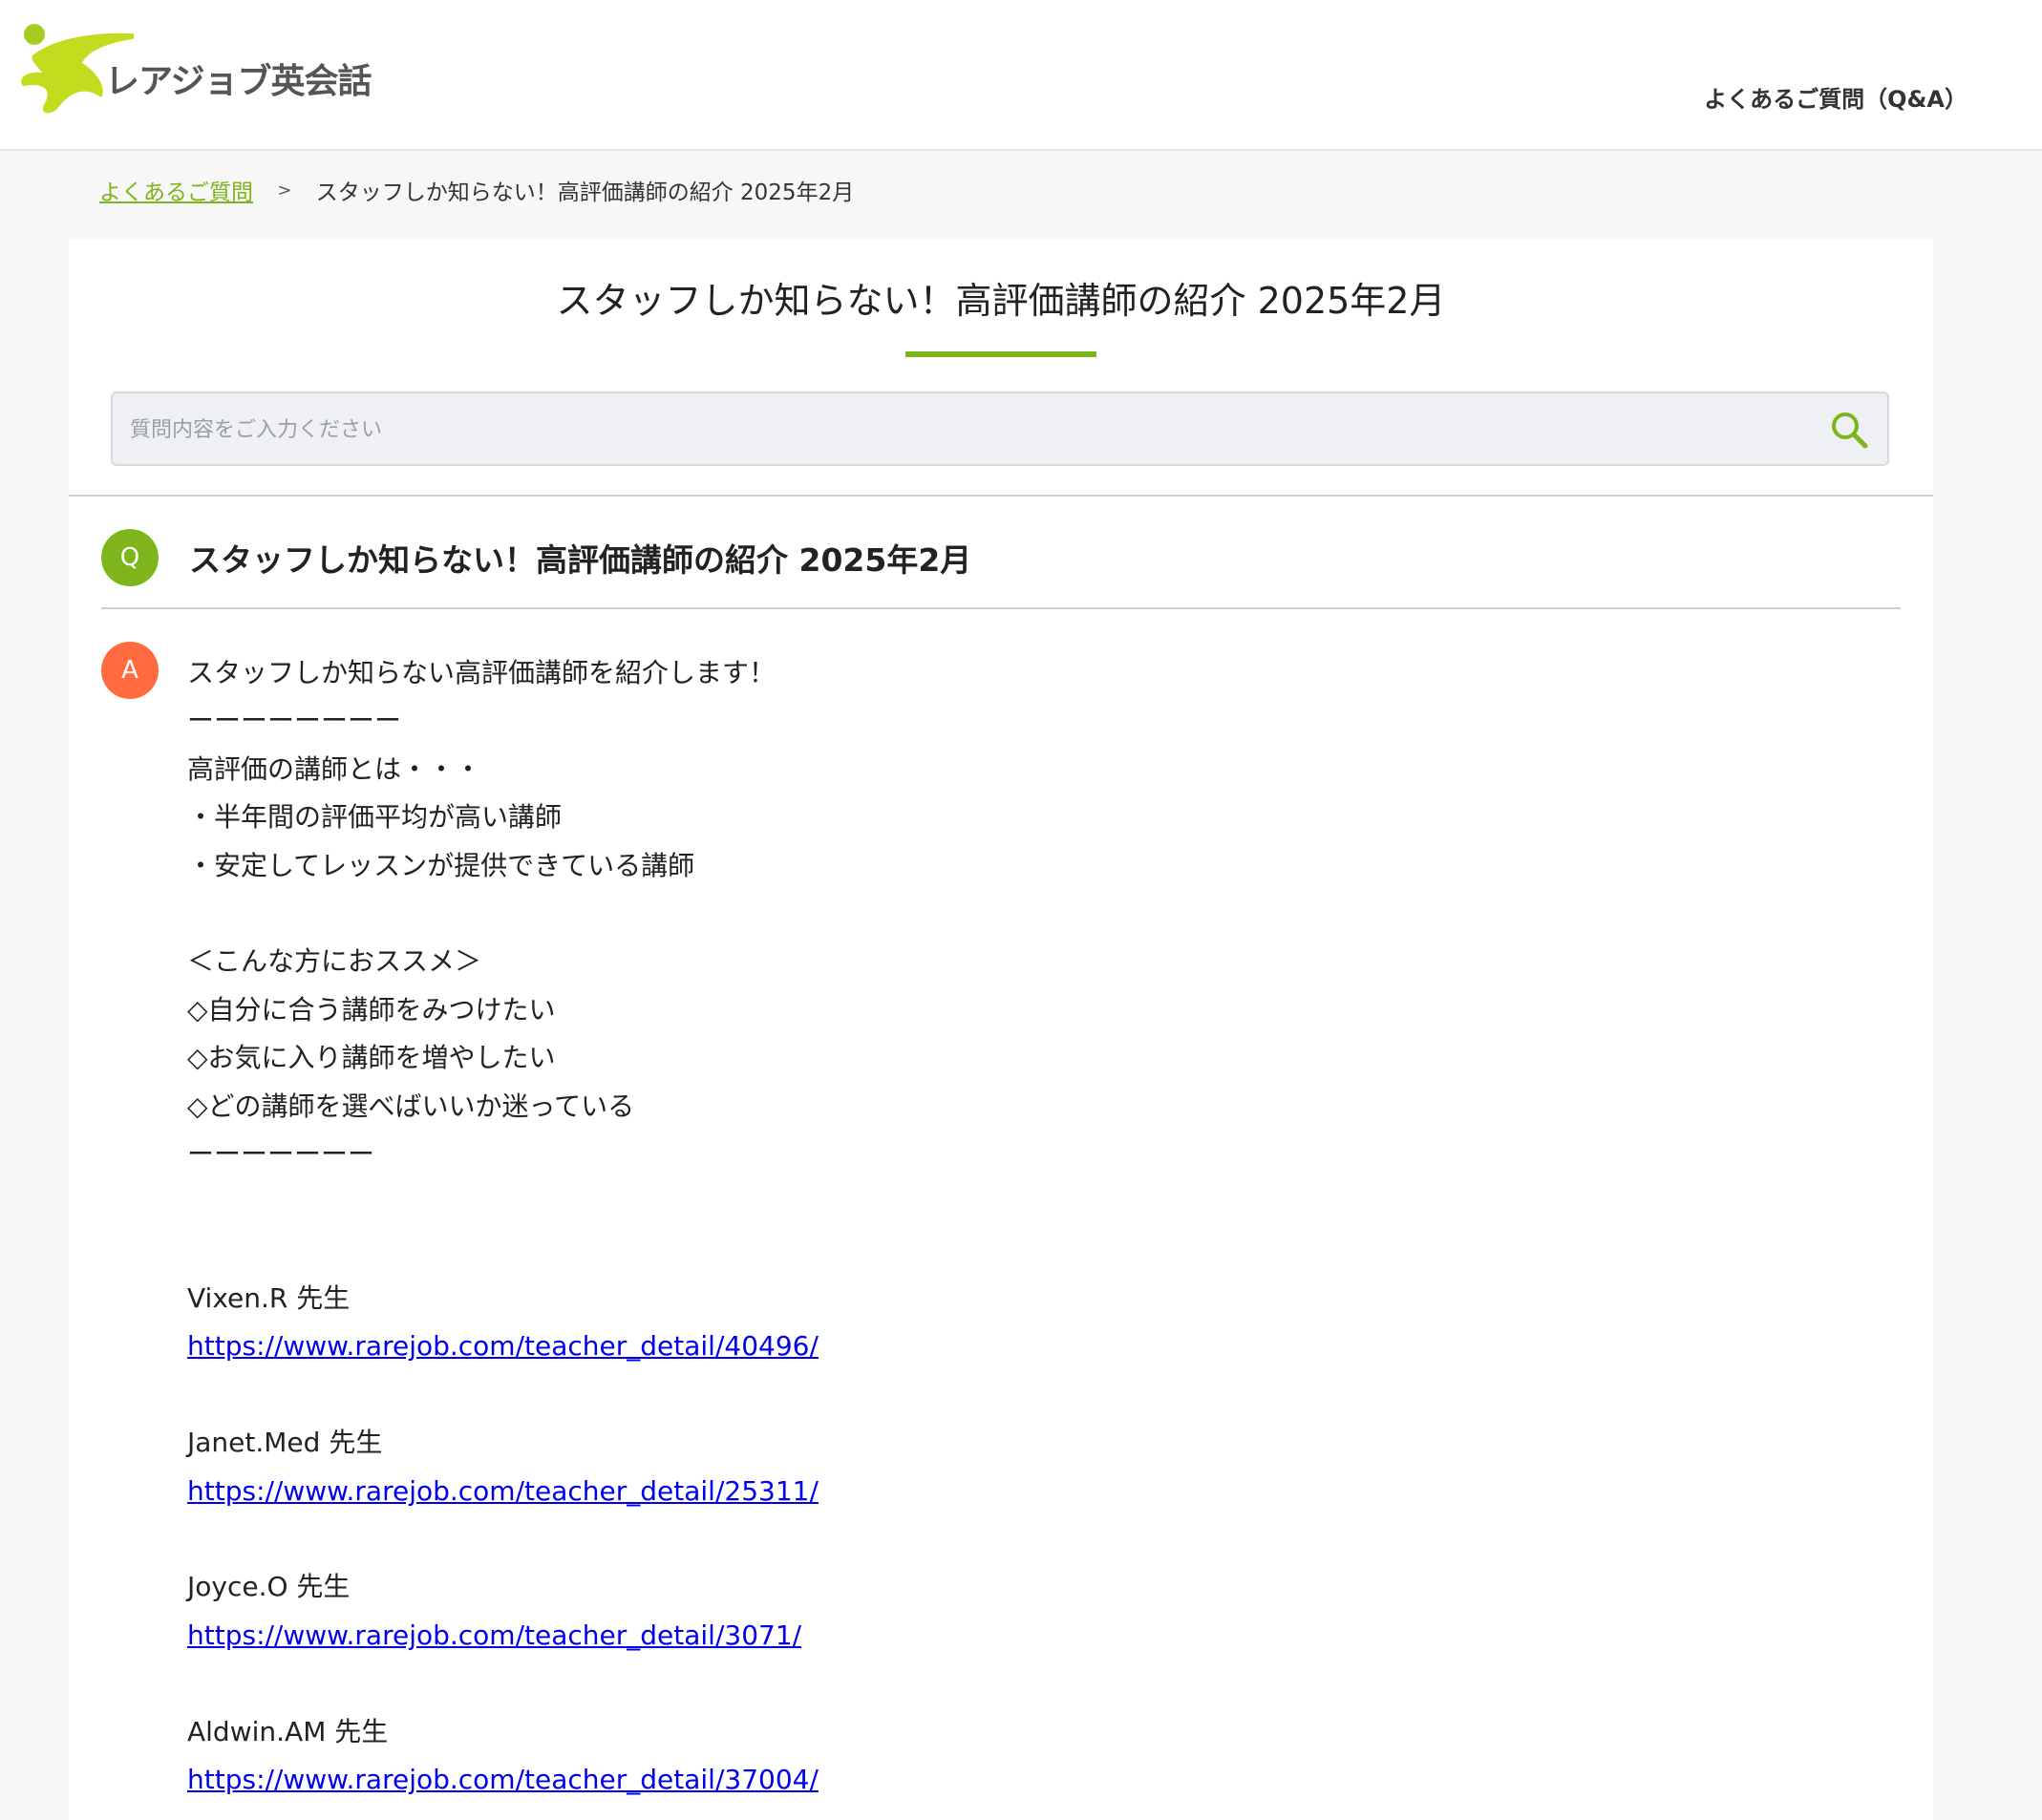 This screenshot has height=1820, width=2042. I want to click on answer-rule: ーーーーーーーー, so click(294, 721).